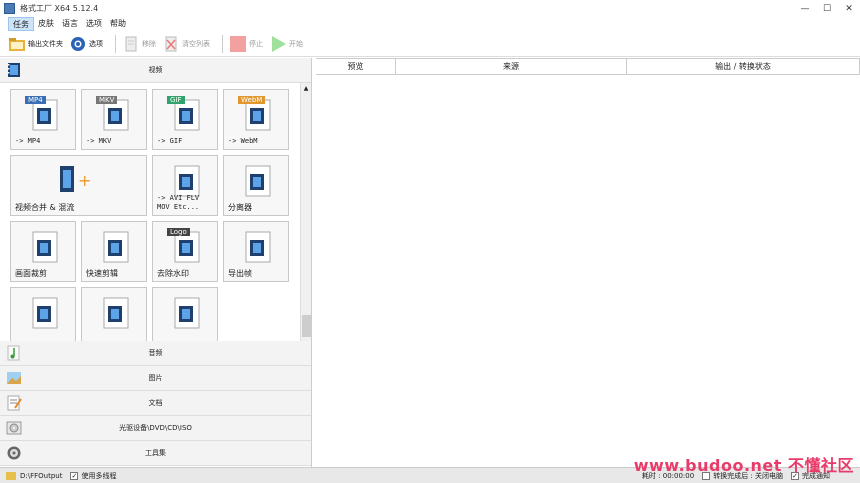  Describe the element at coordinates (14, 378) in the screenshot. I see `picture-icon` at that location.